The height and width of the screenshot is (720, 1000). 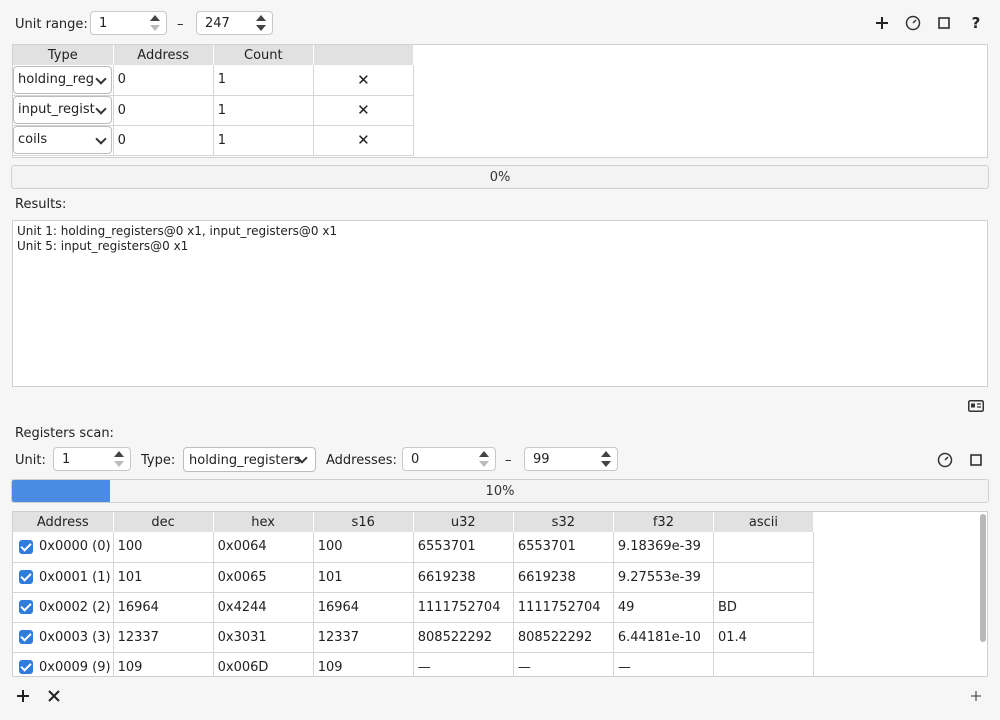 What do you see at coordinates (563, 607) in the screenshot?
I see `s32-cell: 1111752704` at bounding box center [563, 607].